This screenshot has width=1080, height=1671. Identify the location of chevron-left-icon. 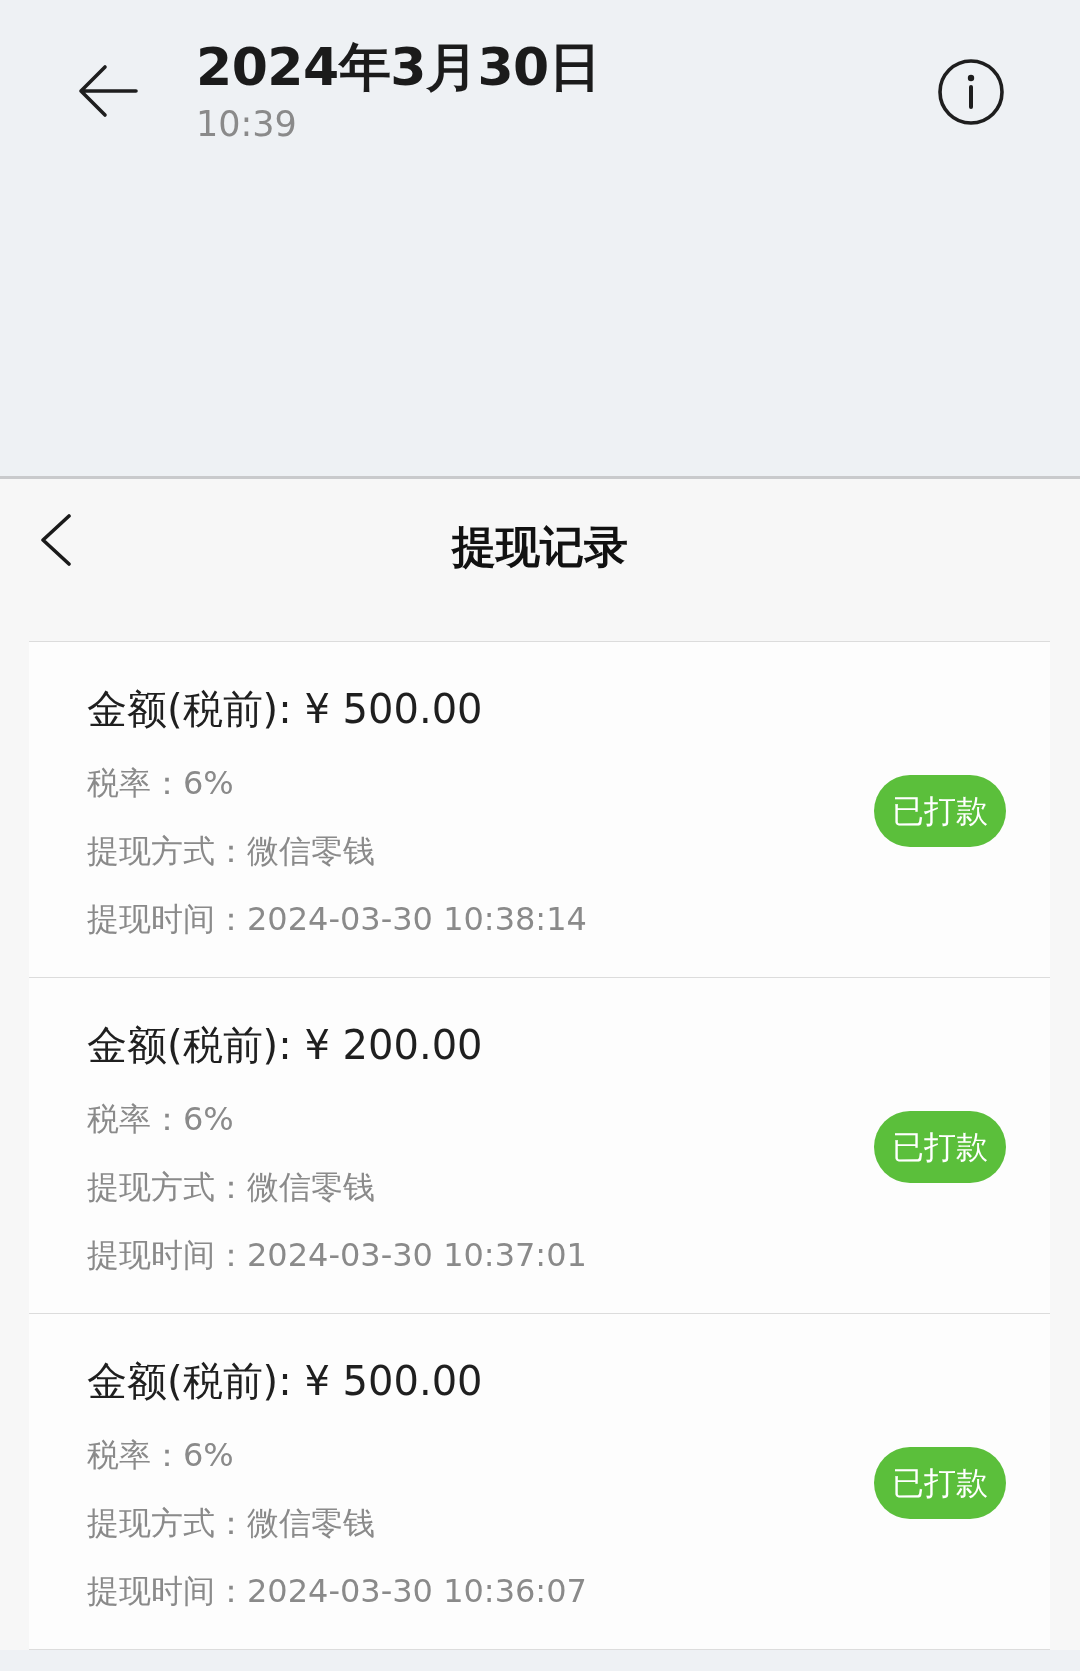
(56, 540).